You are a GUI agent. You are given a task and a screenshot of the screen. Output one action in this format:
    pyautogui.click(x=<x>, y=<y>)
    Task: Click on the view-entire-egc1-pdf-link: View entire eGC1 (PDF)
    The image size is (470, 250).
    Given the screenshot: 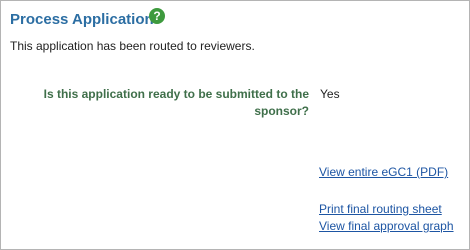 What is the action you would take?
    pyautogui.click(x=383, y=172)
    